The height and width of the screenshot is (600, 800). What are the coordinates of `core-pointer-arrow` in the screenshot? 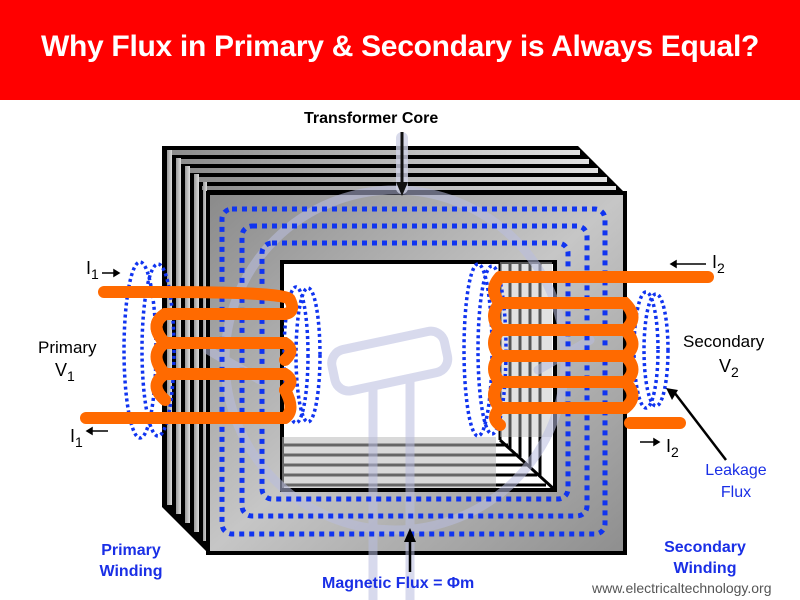 It's located at (402, 164).